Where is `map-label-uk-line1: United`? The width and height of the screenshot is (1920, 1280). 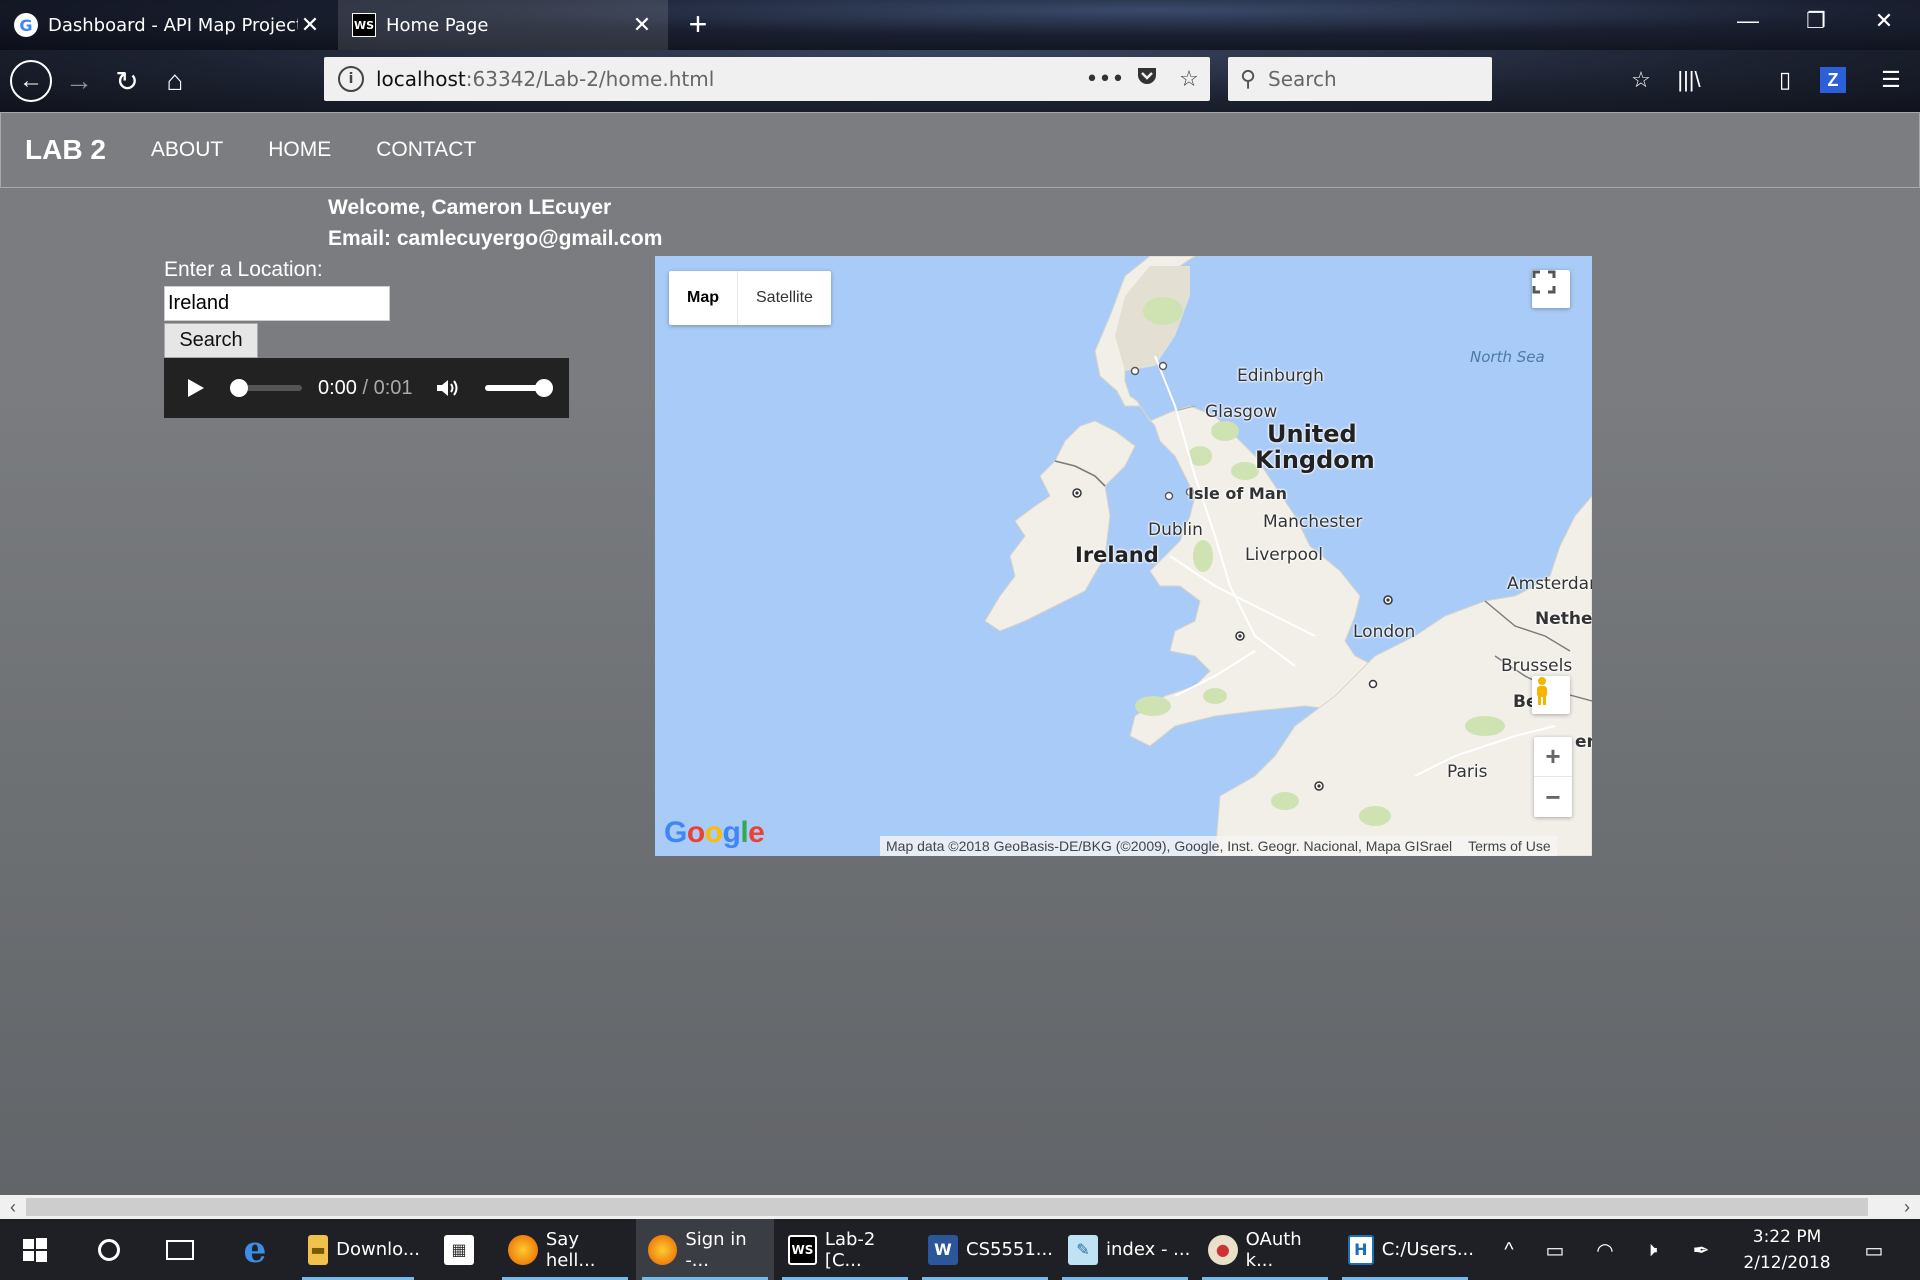
map-label-uk-line1: United is located at coordinates (1312, 434).